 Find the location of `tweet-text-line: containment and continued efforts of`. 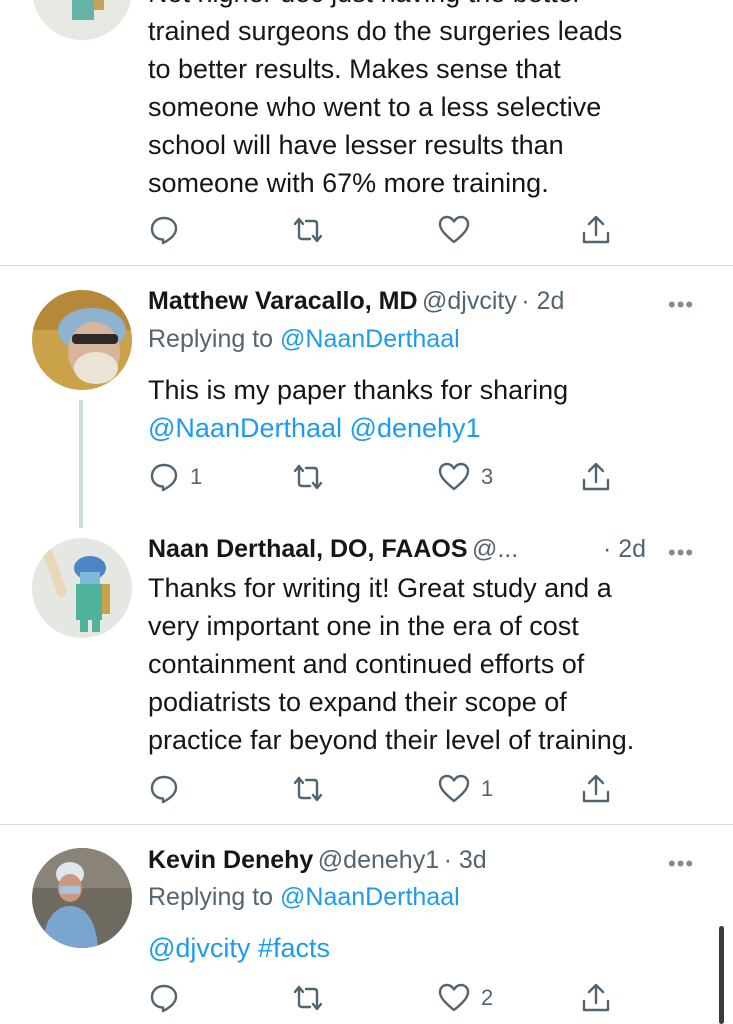

tweet-text-line: containment and continued efforts of is located at coordinates (366, 664).